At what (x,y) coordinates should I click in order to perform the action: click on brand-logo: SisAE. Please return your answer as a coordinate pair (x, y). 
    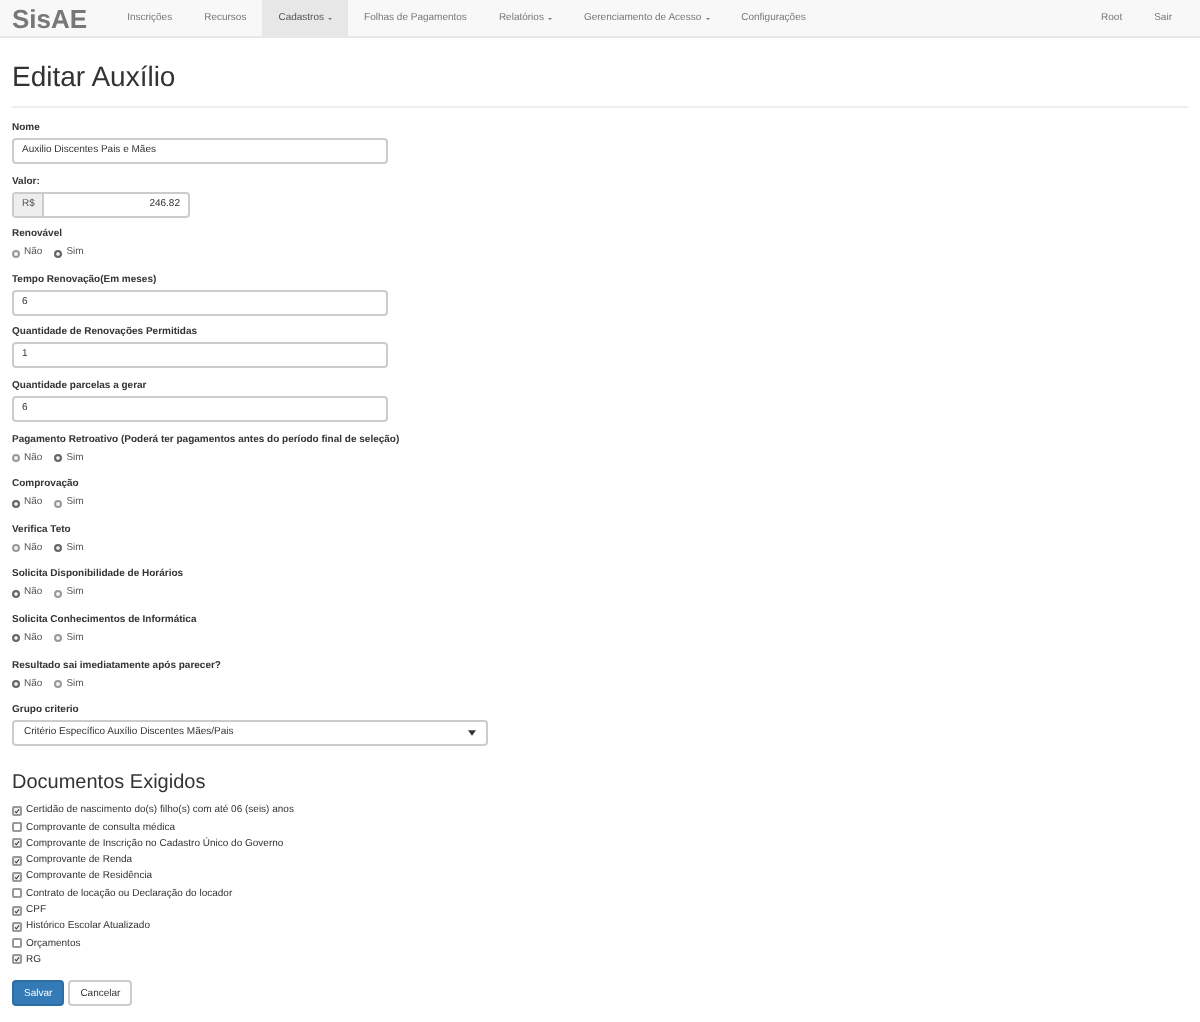
    Looking at the image, I should click on (50, 18).